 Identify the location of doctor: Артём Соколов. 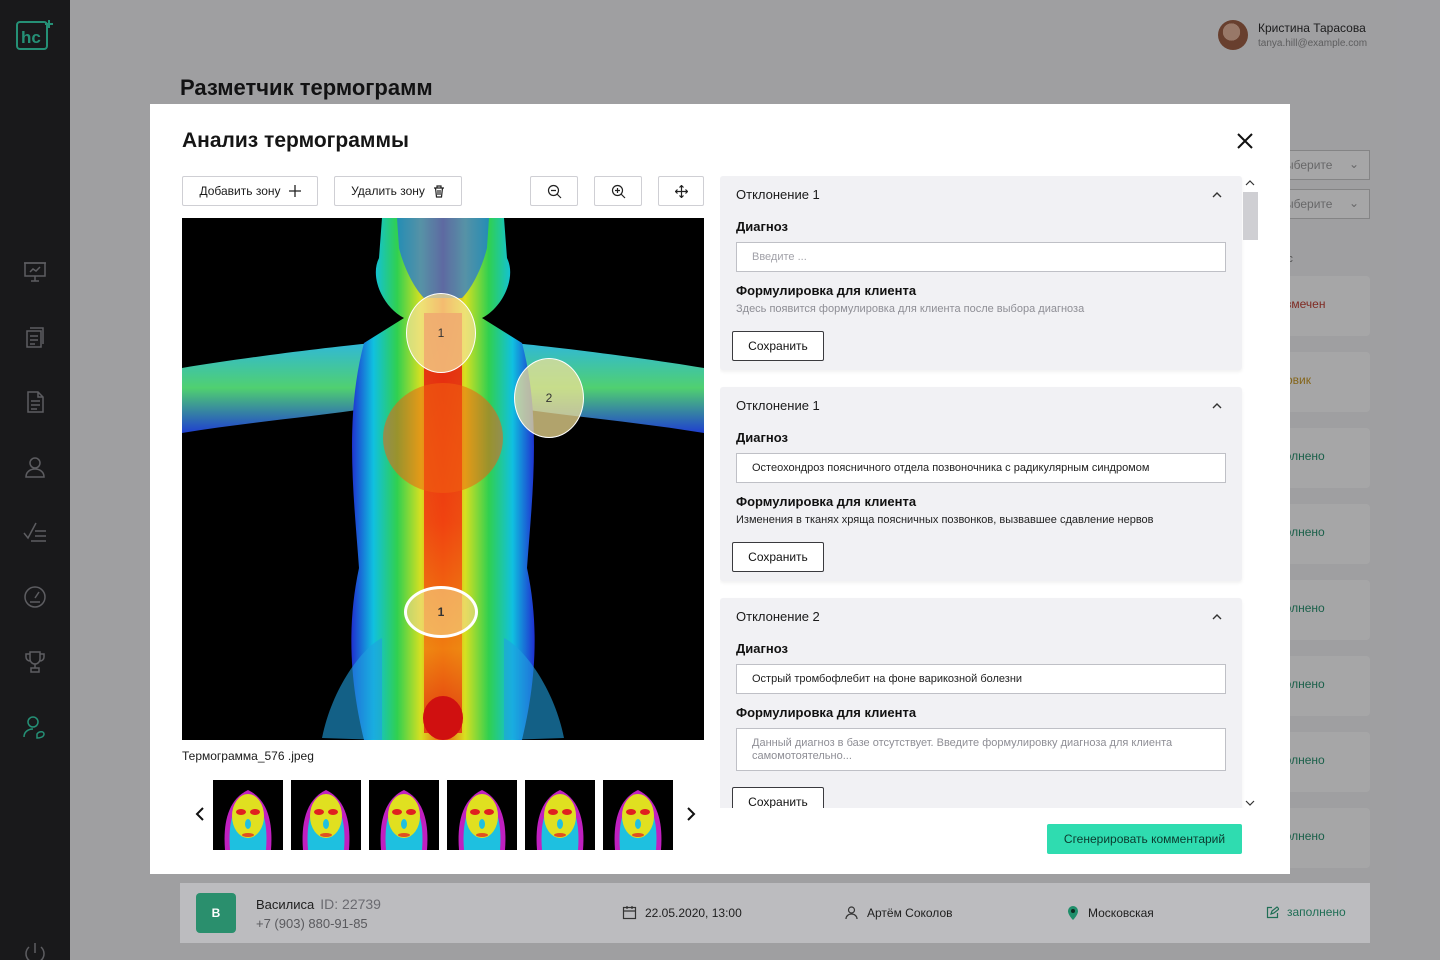
(898, 912).